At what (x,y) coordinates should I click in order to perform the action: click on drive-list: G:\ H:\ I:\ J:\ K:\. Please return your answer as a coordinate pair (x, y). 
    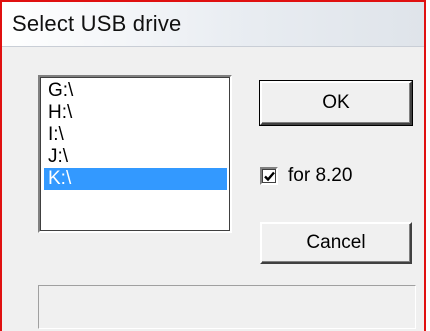
    Looking at the image, I should click on (135, 135).